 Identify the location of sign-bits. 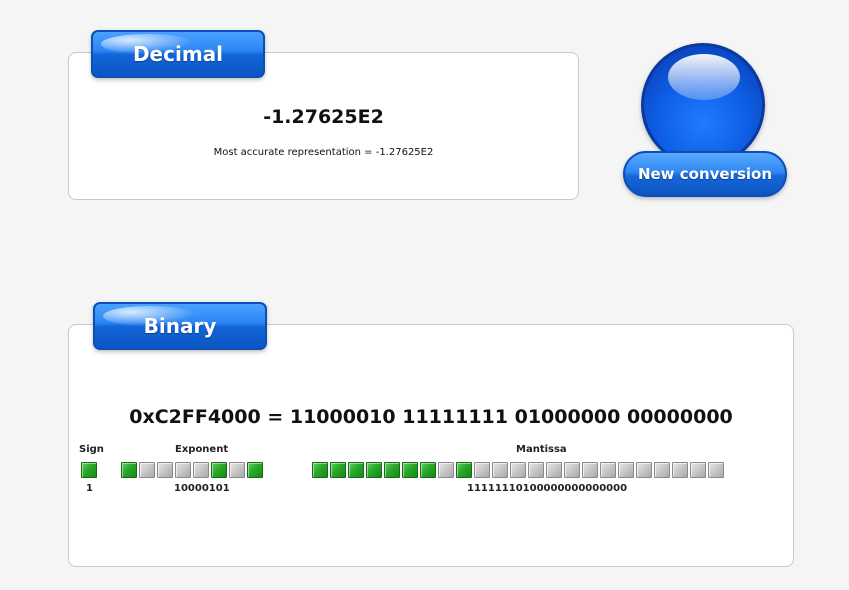
(89, 470).